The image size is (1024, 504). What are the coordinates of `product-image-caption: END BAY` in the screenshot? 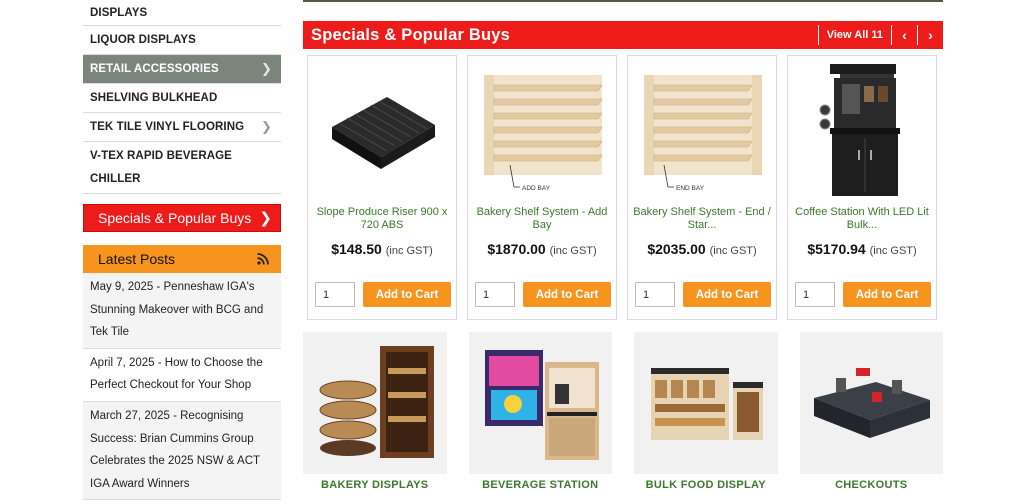 It's located at (690, 188).